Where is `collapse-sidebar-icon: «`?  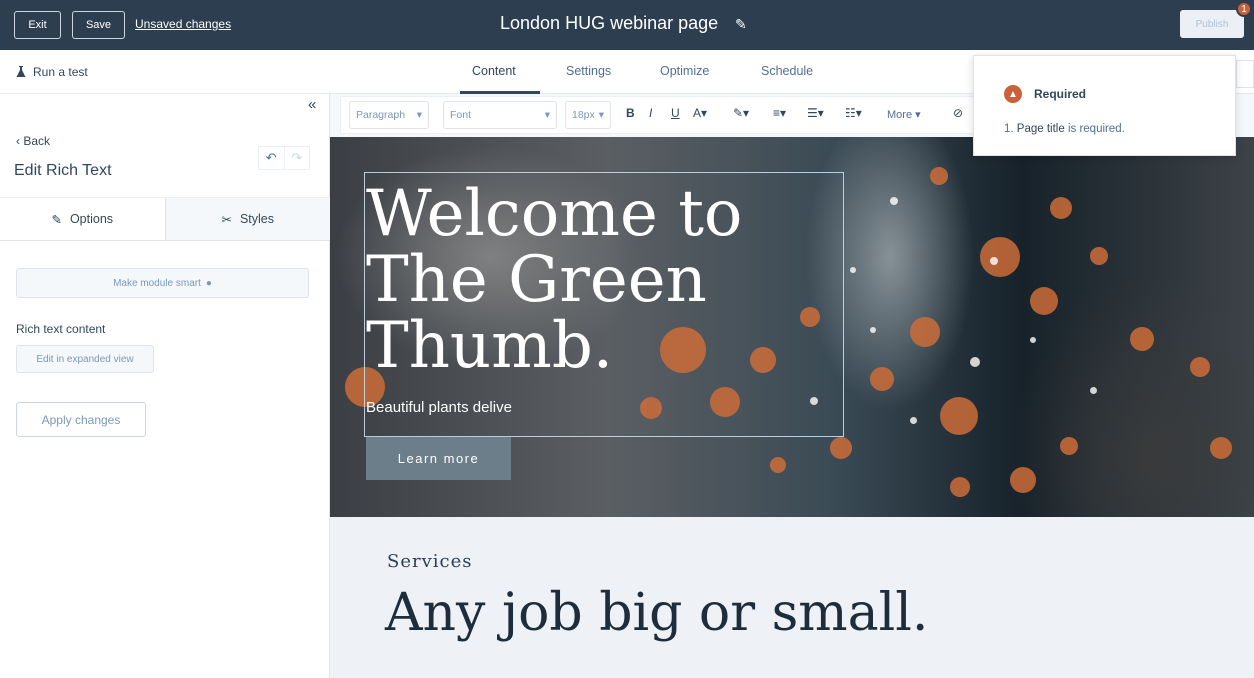 collapse-sidebar-icon: « is located at coordinates (312, 104).